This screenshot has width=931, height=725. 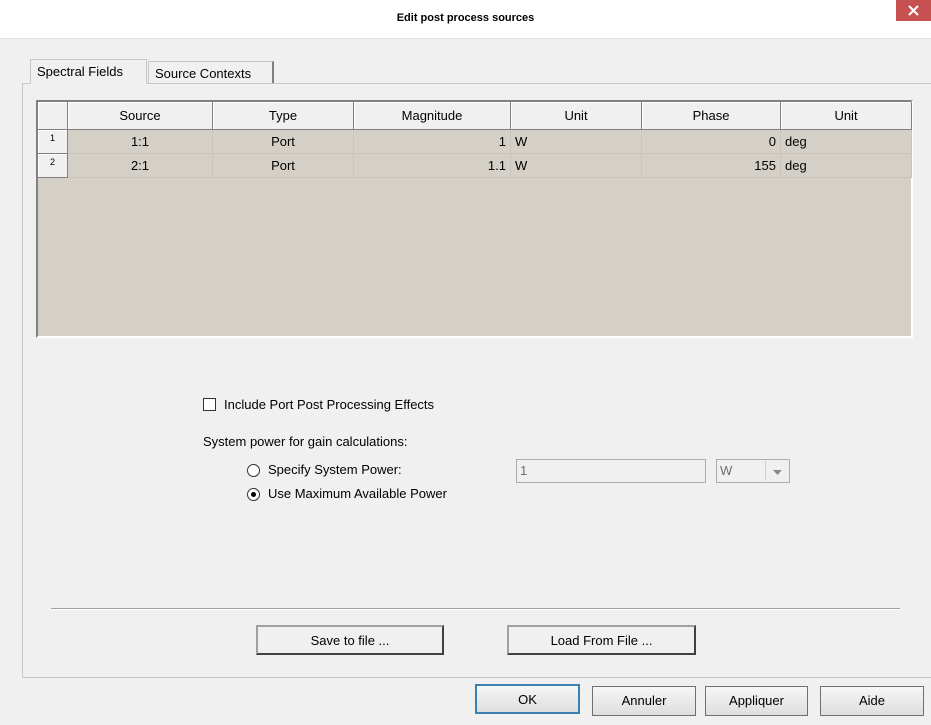 I want to click on chevron-down-icon, so click(x=777, y=472).